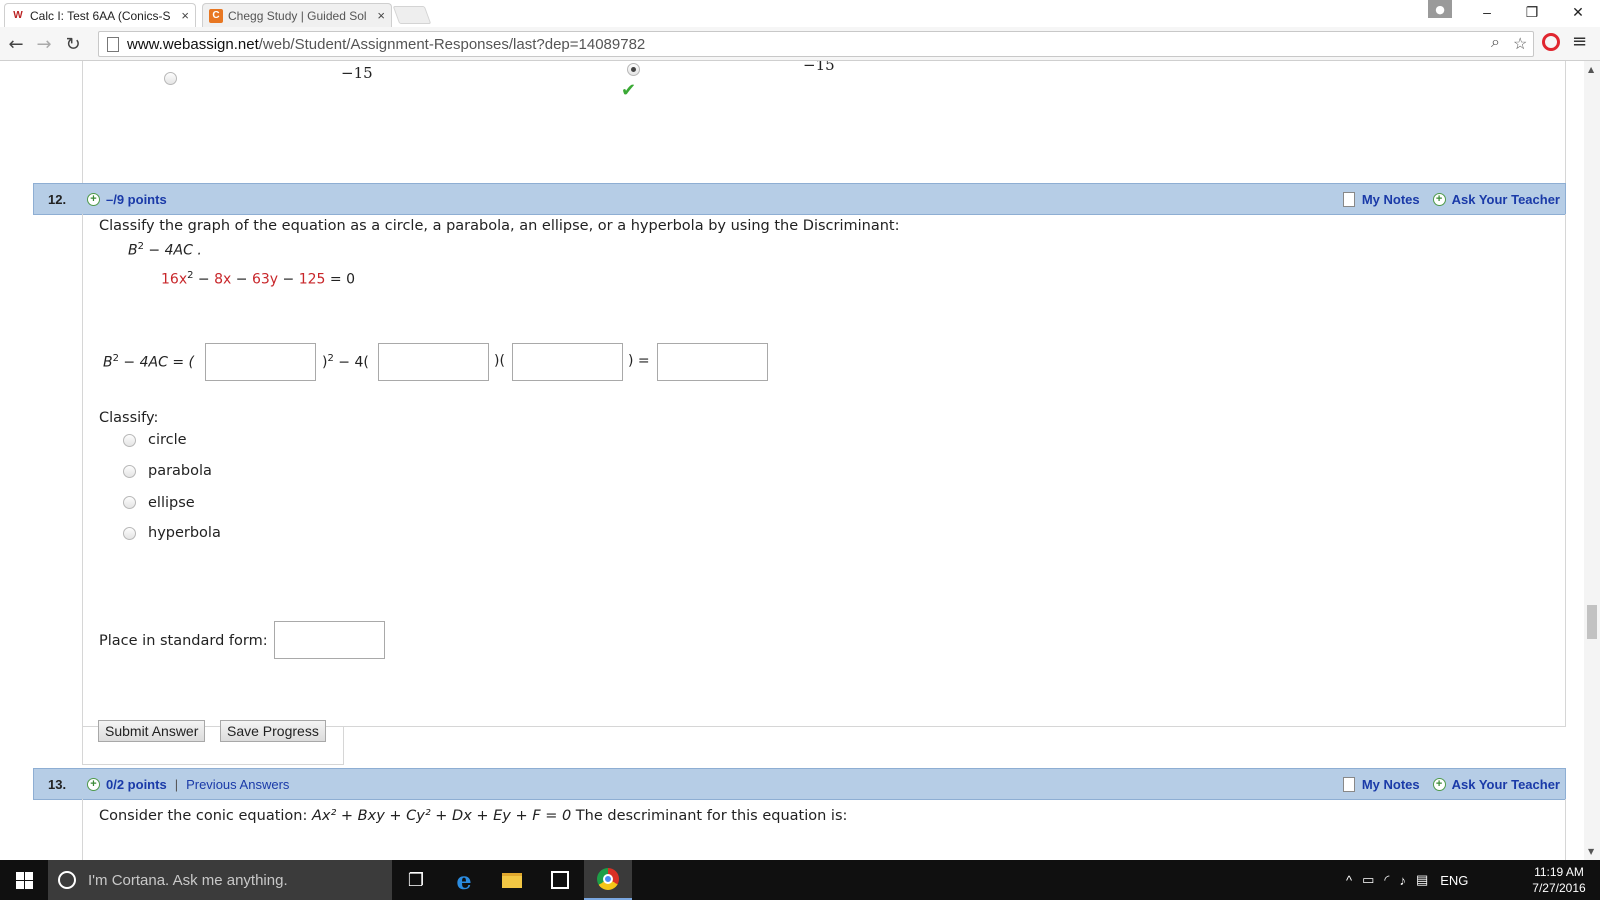 The width and height of the screenshot is (1600, 900). I want to click on scroll-down-arrow-icon: ▼, so click(1591, 851).